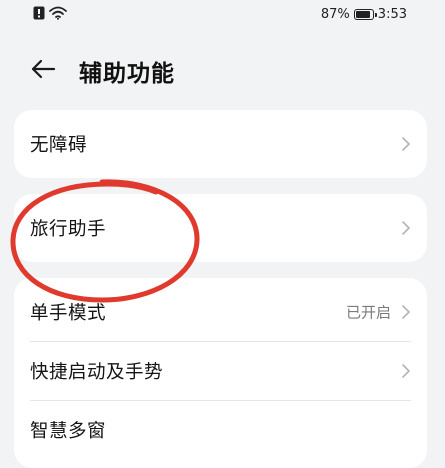 Image resolution: width=445 pixels, height=468 pixels. I want to click on row-label: 无障碍, so click(59, 145).